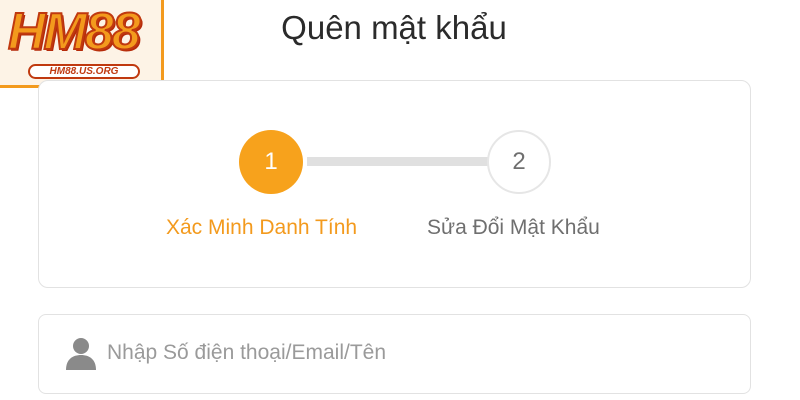 This screenshot has width=800, height=400. I want to click on page-title-wrapper: Quên mật khẩu, so click(400, 28).